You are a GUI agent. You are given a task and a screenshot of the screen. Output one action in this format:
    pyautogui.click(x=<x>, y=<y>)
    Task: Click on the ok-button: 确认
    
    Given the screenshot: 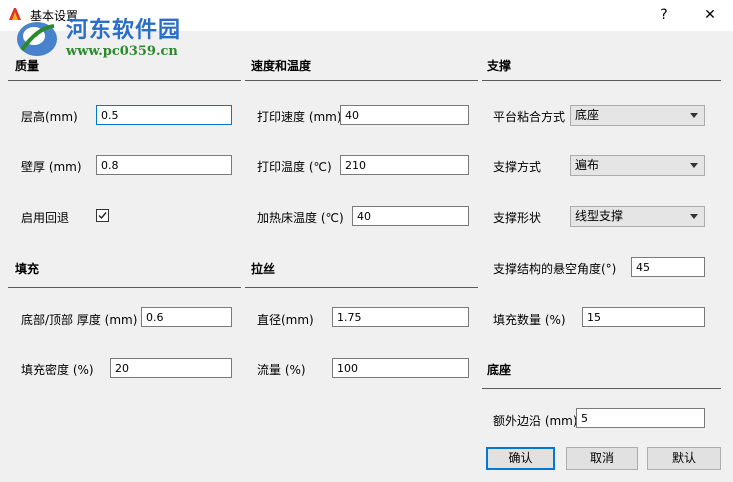 What is the action you would take?
    pyautogui.click(x=520, y=458)
    